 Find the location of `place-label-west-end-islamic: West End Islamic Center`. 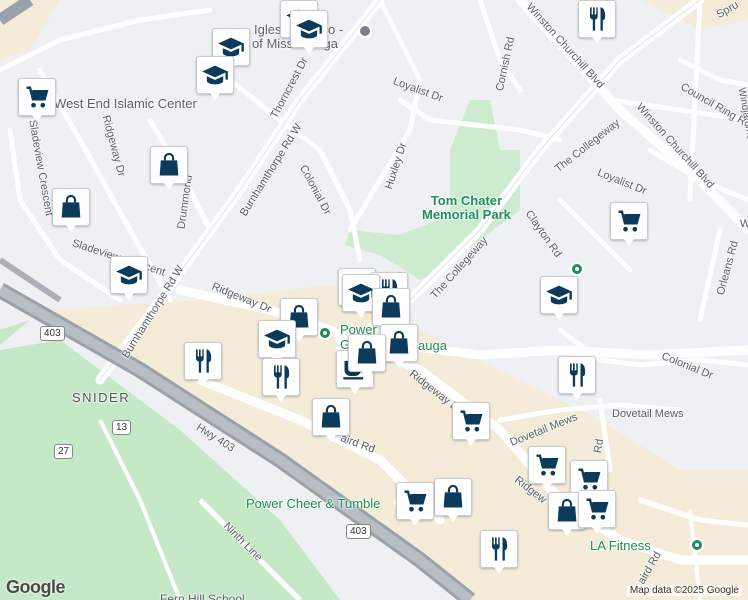

place-label-west-end-islamic: West End Islamic Center is located at coordinates (125, 103).